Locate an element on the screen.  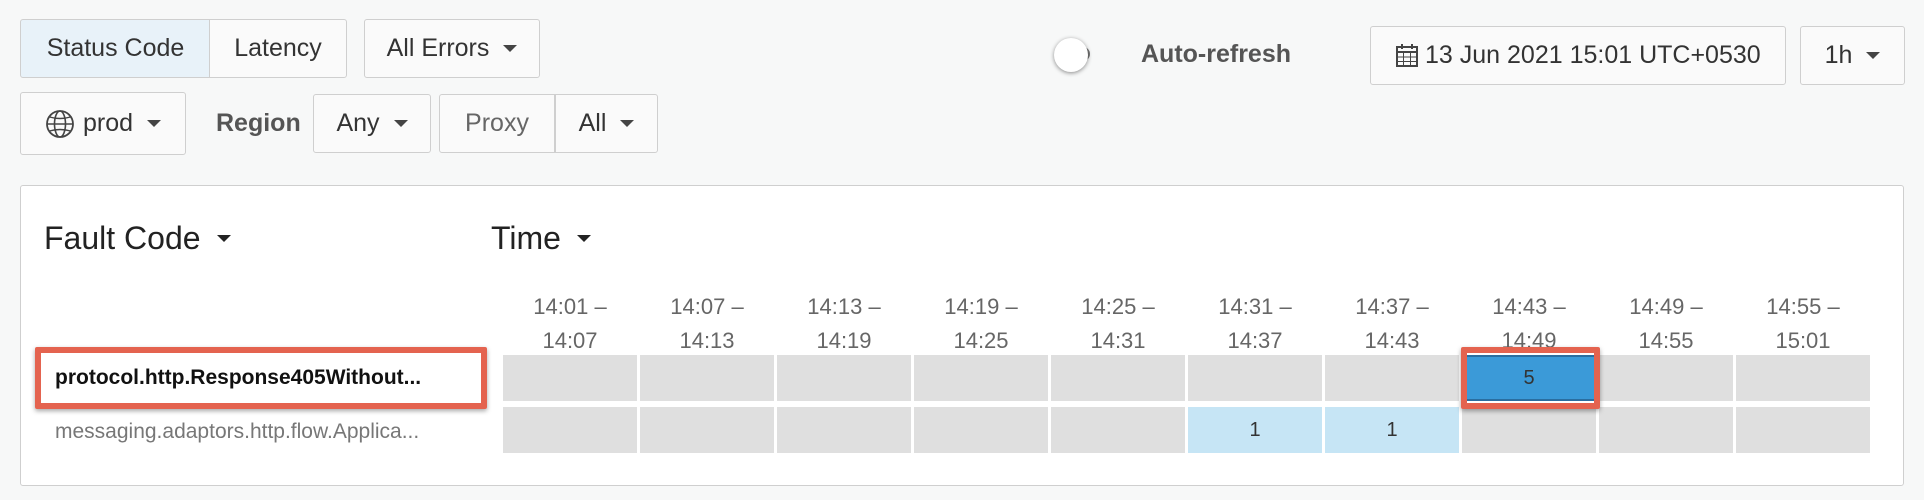
time-bucket-start: 14:01 – is located at coordinates (570, 306).